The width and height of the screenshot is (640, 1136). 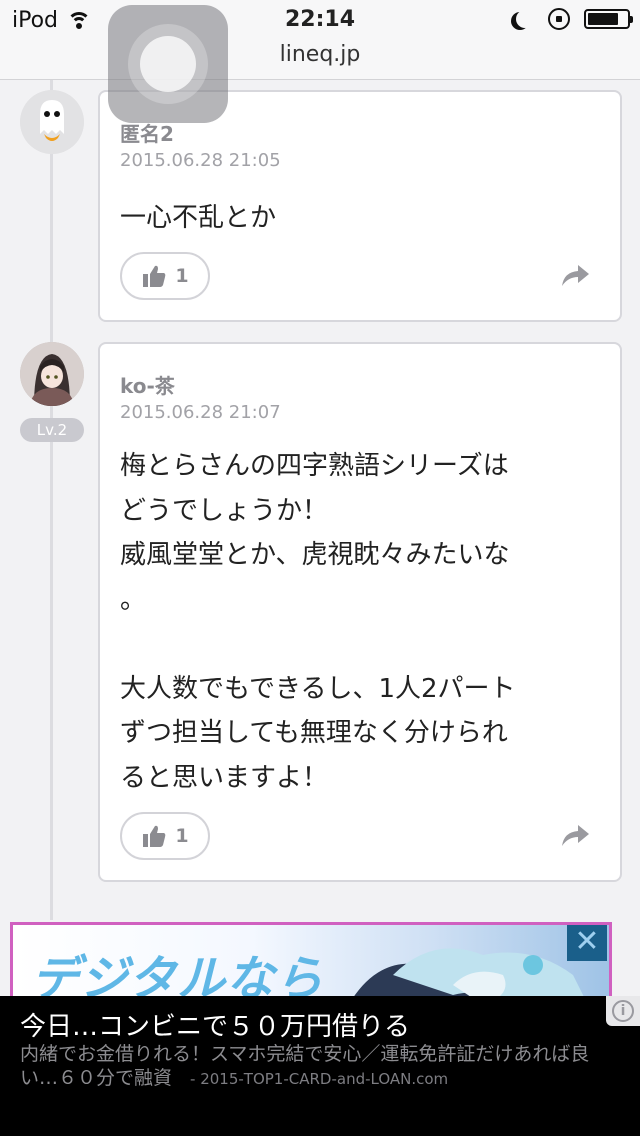 What do you see at coordinates (559, 19) in the screenshot?
I see `rotation-lock-icon` at bounding box center [559, 19].